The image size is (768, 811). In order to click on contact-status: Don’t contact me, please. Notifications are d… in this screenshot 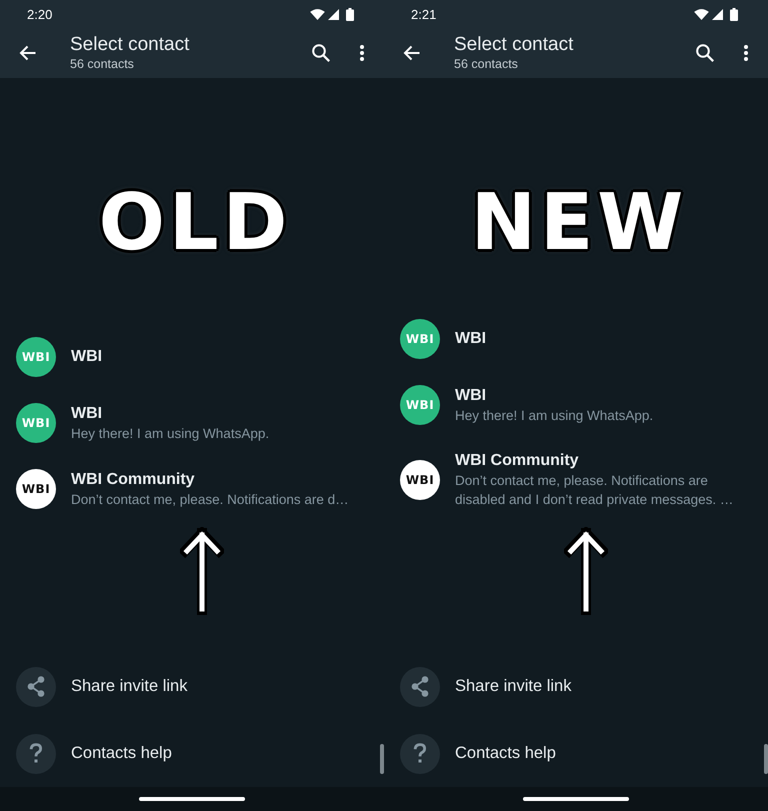, I will do `click(210, 499)`.